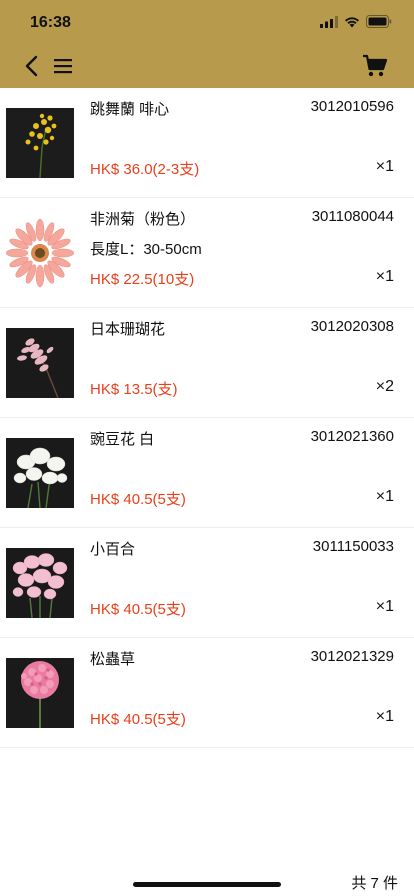 Image resolution: width=414 pixels, height=896 pixels. What do you see at coordinates (113, 549) in the screenshot?
I see `product-name: 小百合` at bounding box center [113, 549].